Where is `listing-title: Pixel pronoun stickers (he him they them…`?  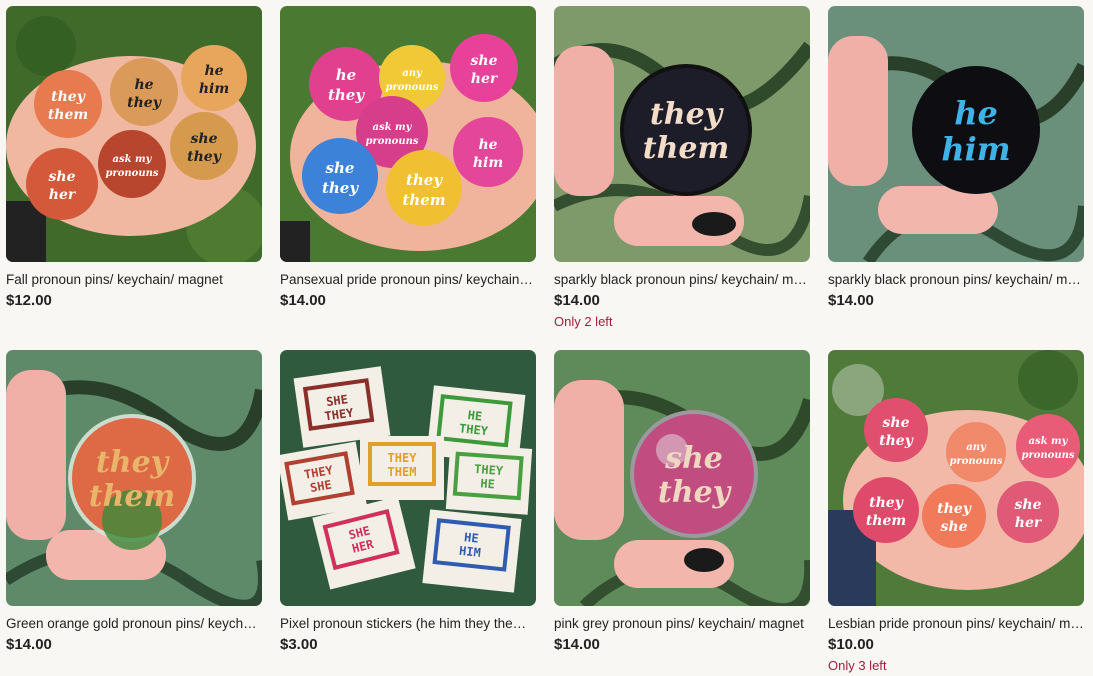 listing-title: Pixel pronoun stickers (he him they them… is located at coordinates (408, 624).